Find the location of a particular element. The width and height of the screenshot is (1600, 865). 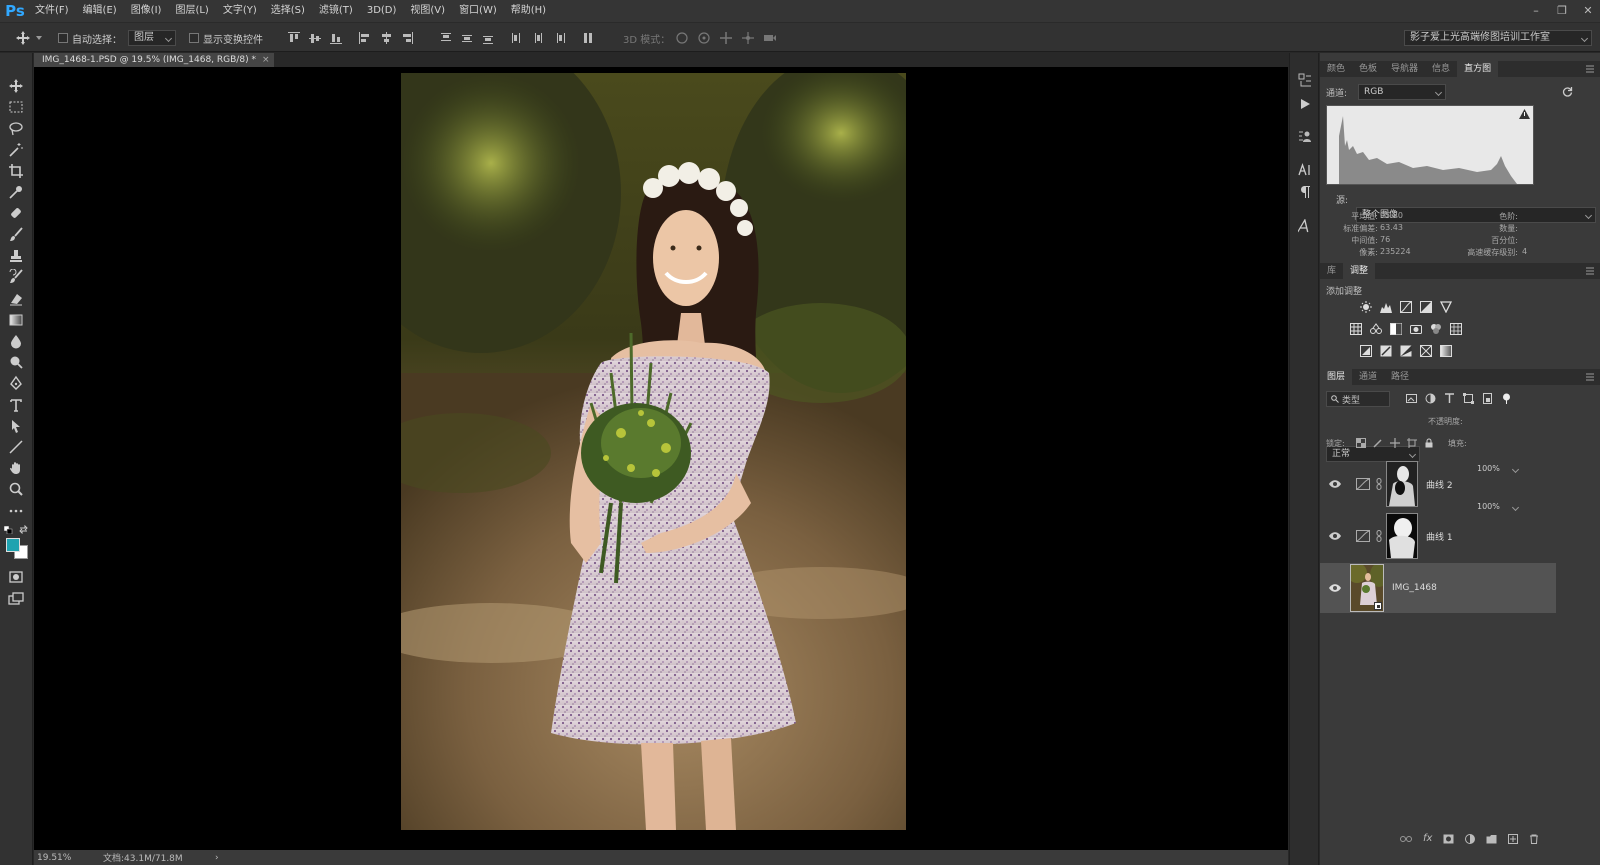

tab-navigator: 导航器 is located at coordinates (1404, 69).